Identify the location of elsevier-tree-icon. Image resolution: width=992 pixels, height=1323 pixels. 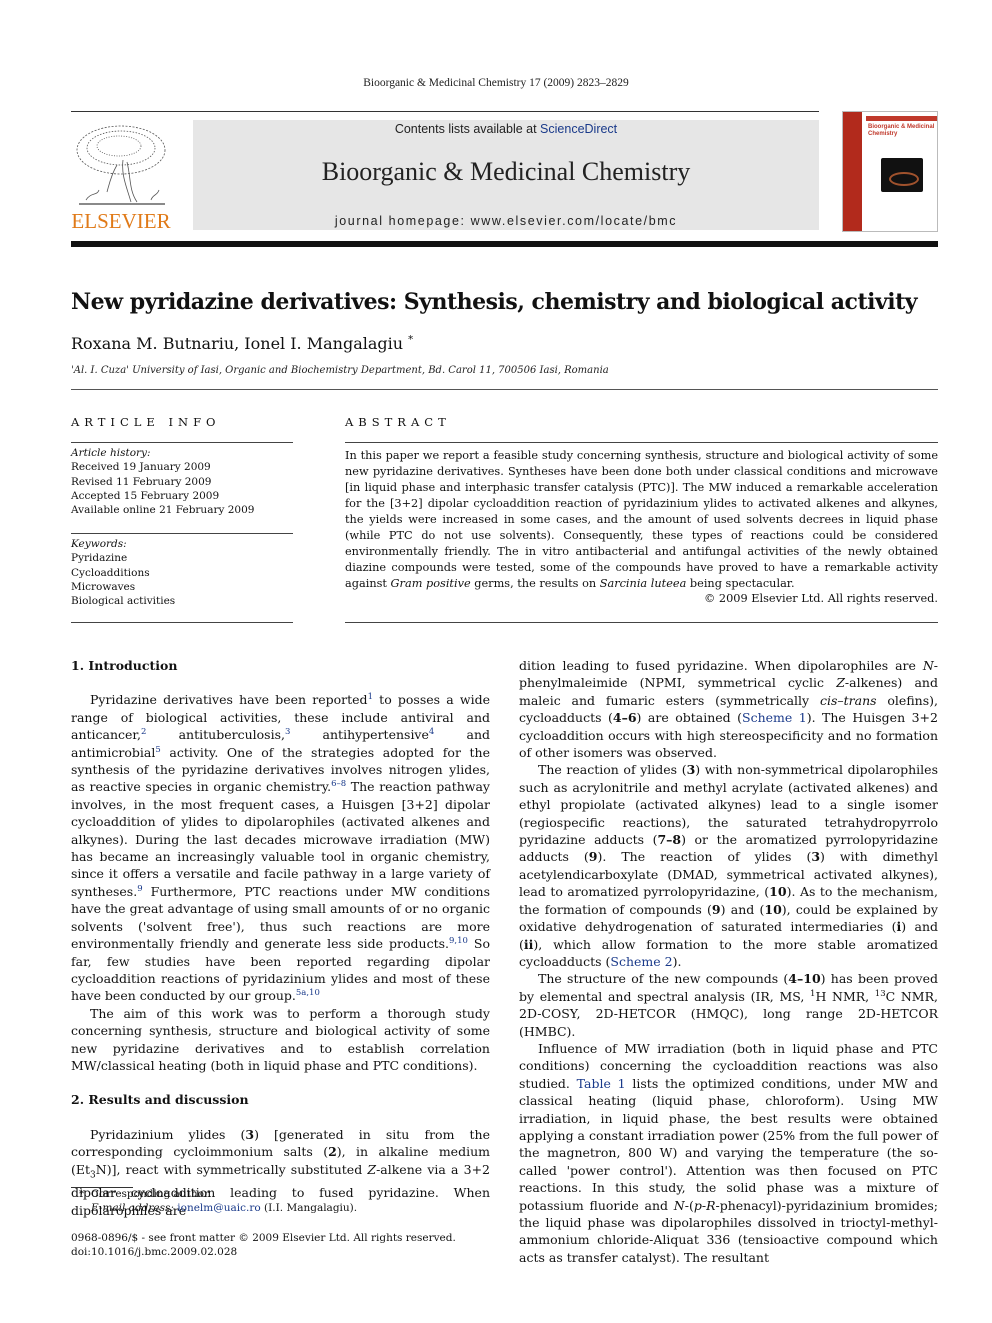
(121, 165).